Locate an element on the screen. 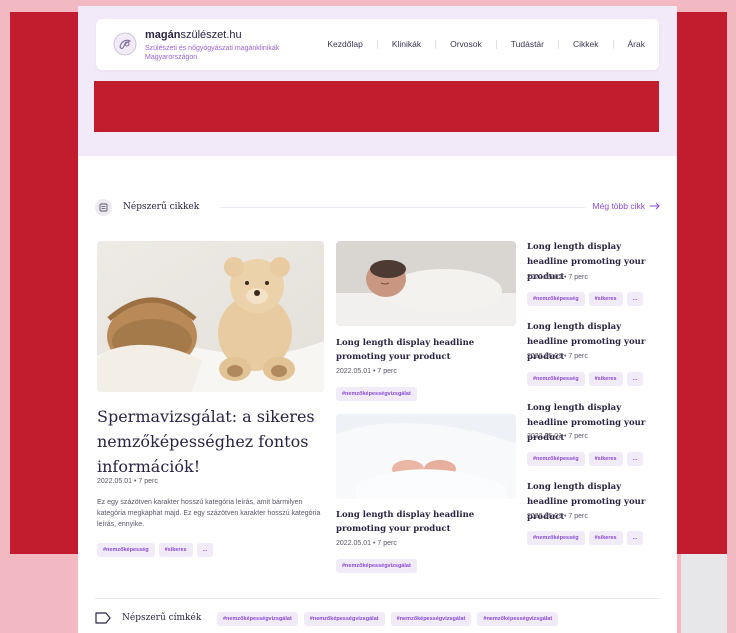 This screenshot has width=736, height=633. stork-logo-icon is located at coordinates (125, 44).